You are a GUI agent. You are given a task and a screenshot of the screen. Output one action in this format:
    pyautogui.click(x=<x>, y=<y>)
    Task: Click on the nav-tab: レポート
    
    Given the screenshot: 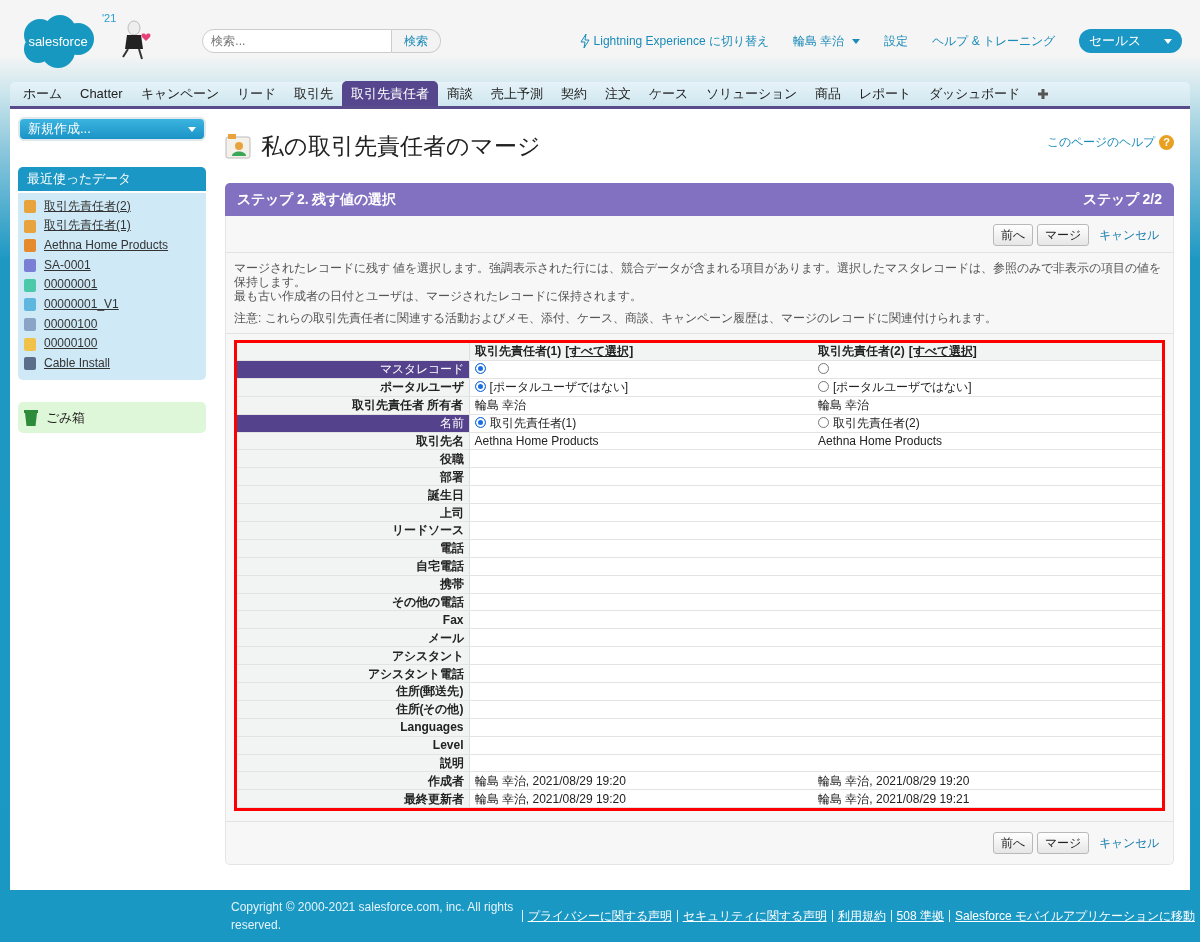 What is the action you would take?
    pyautogui.click(x=884, y=93)
    